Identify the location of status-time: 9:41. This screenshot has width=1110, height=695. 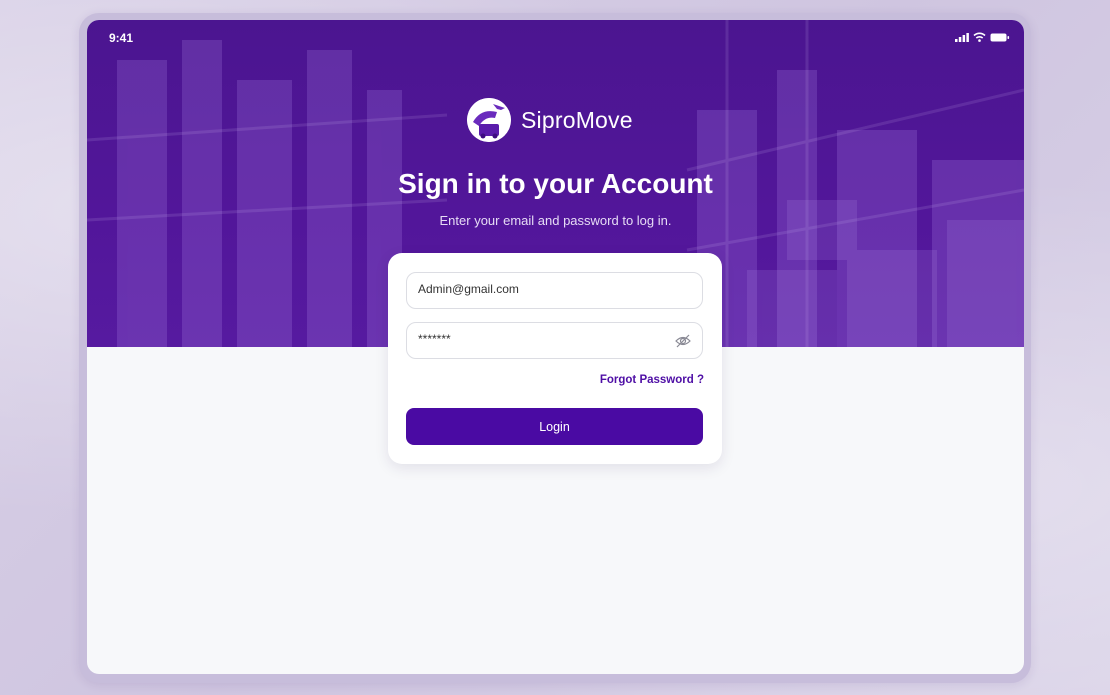
(121, 38).